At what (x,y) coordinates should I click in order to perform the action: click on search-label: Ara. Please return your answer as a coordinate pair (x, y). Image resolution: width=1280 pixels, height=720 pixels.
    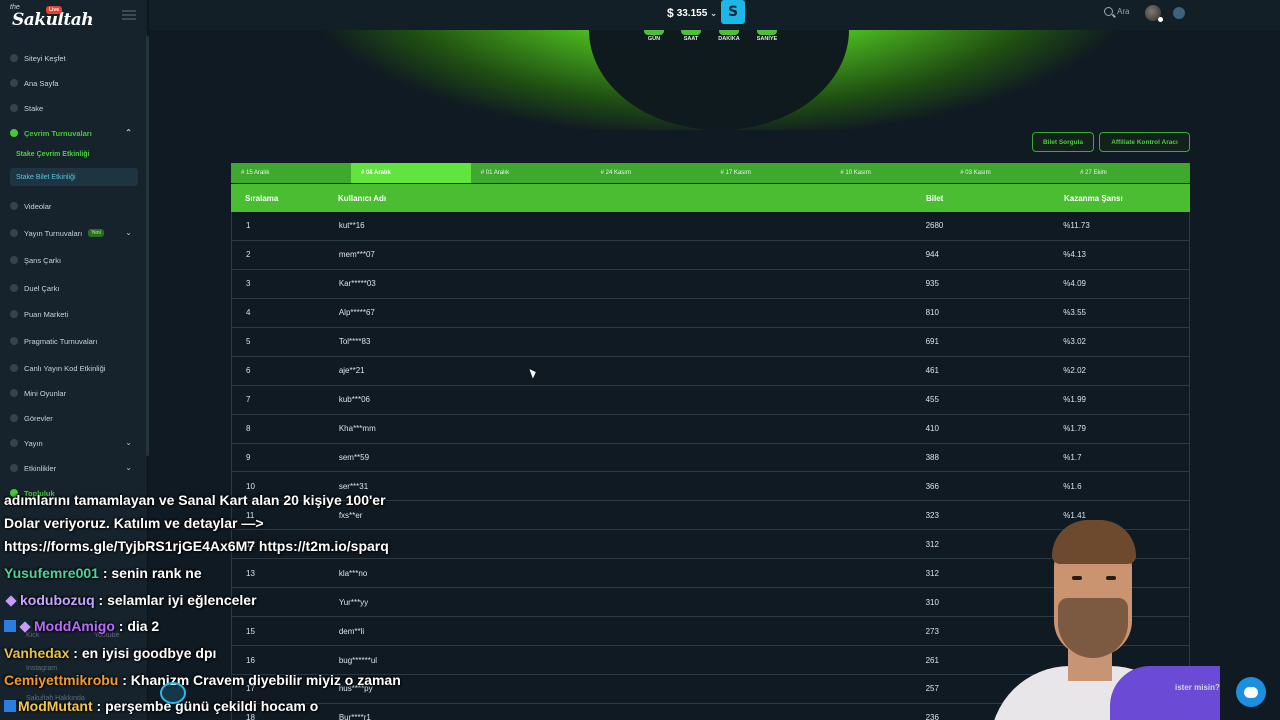
    Looking at the image, I should click on (1123, 11).